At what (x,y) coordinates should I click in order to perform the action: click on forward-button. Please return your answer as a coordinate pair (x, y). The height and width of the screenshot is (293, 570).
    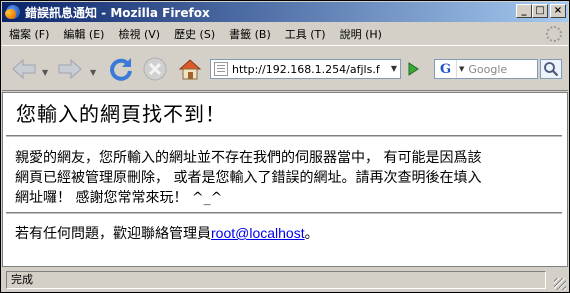
    Looking at the image, I should click on (70, 69).